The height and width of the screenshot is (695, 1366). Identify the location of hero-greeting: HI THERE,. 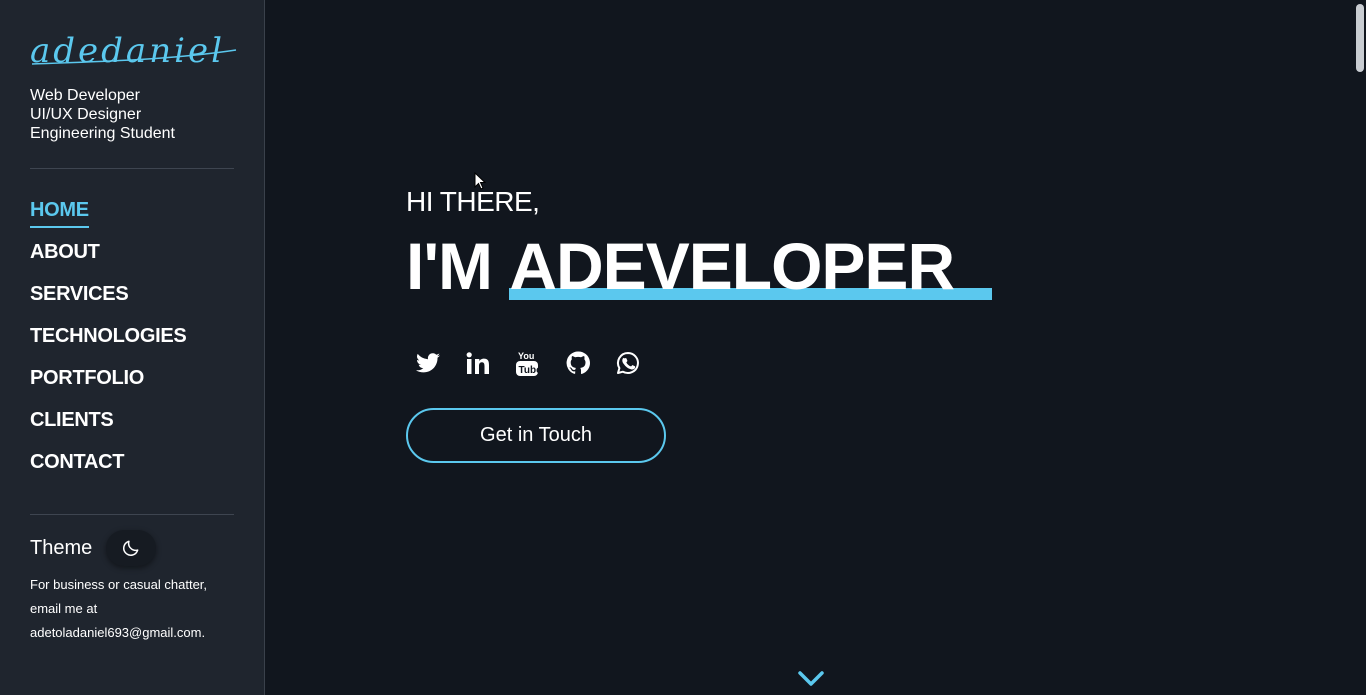
(473, 201).